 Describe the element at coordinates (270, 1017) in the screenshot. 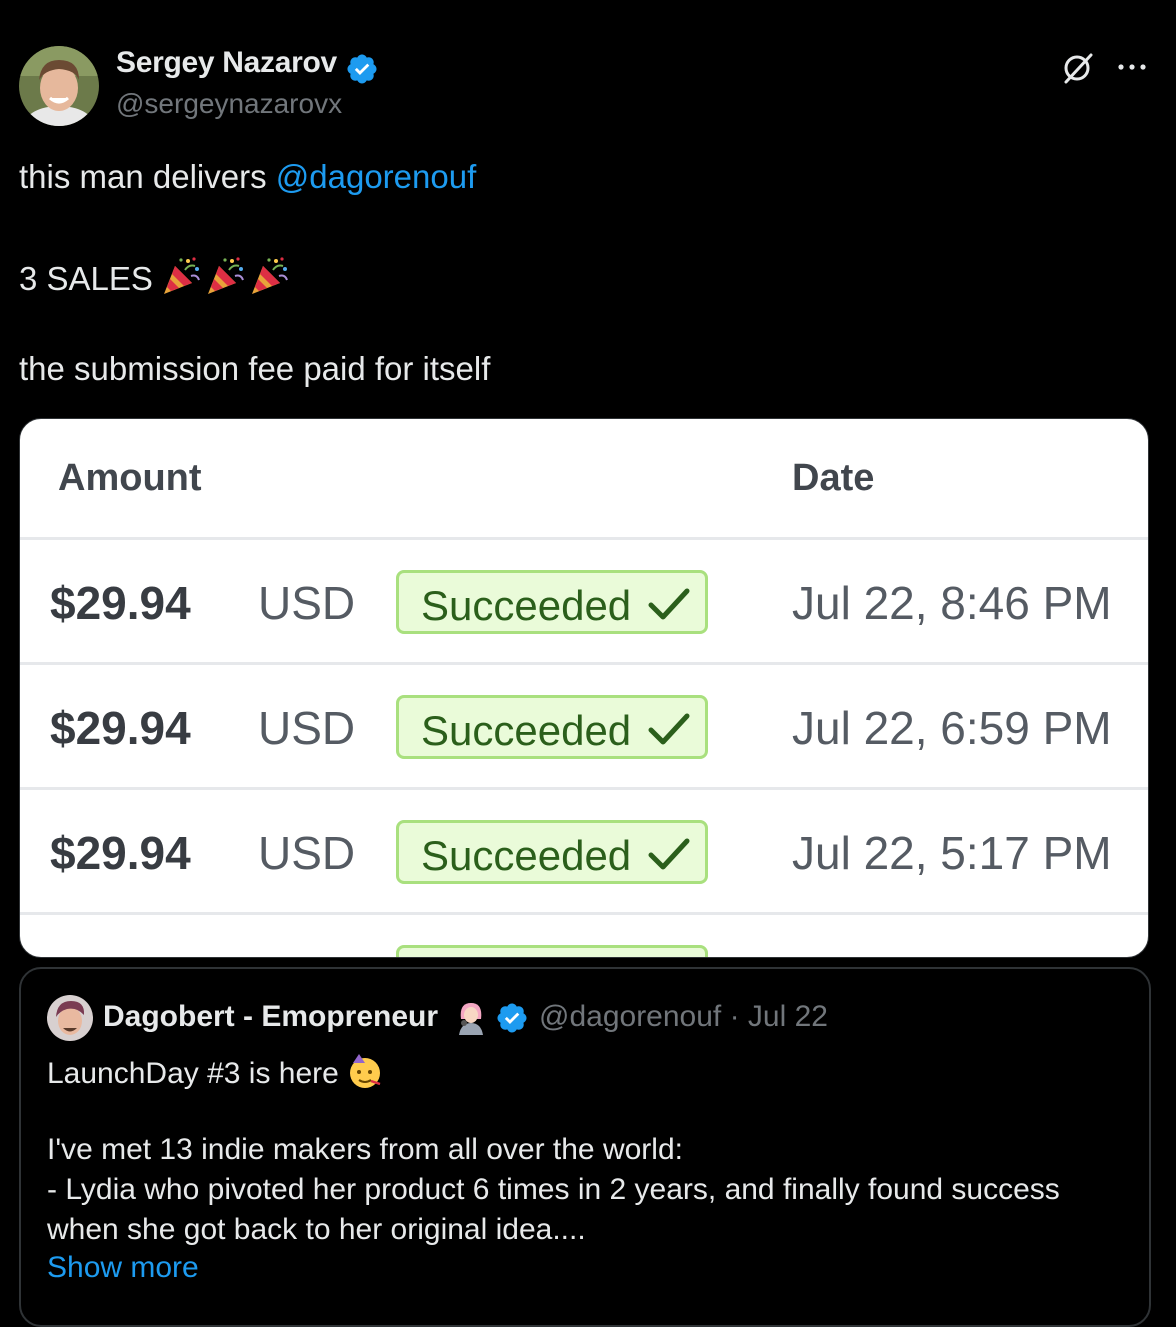

I see `quote-author-name: Dagobert - Emopreneur` at that location.